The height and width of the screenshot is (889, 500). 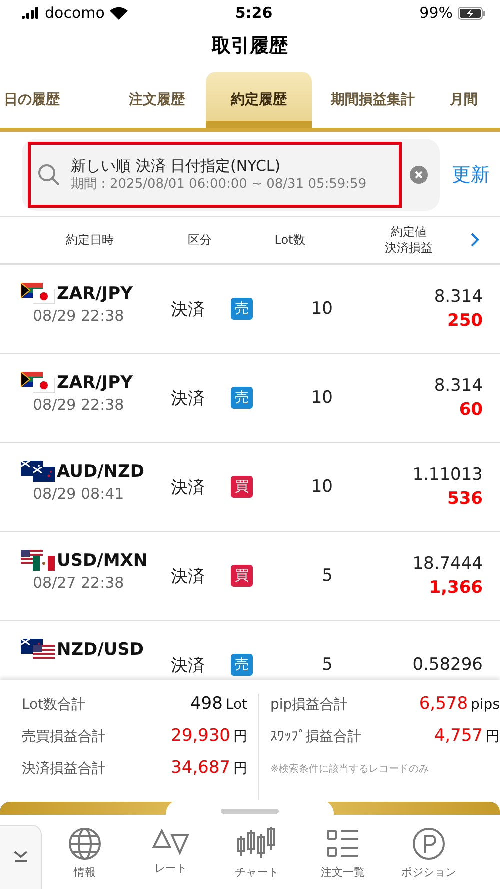 I want to click on nav-item: レート, so click(x=171, y=851).